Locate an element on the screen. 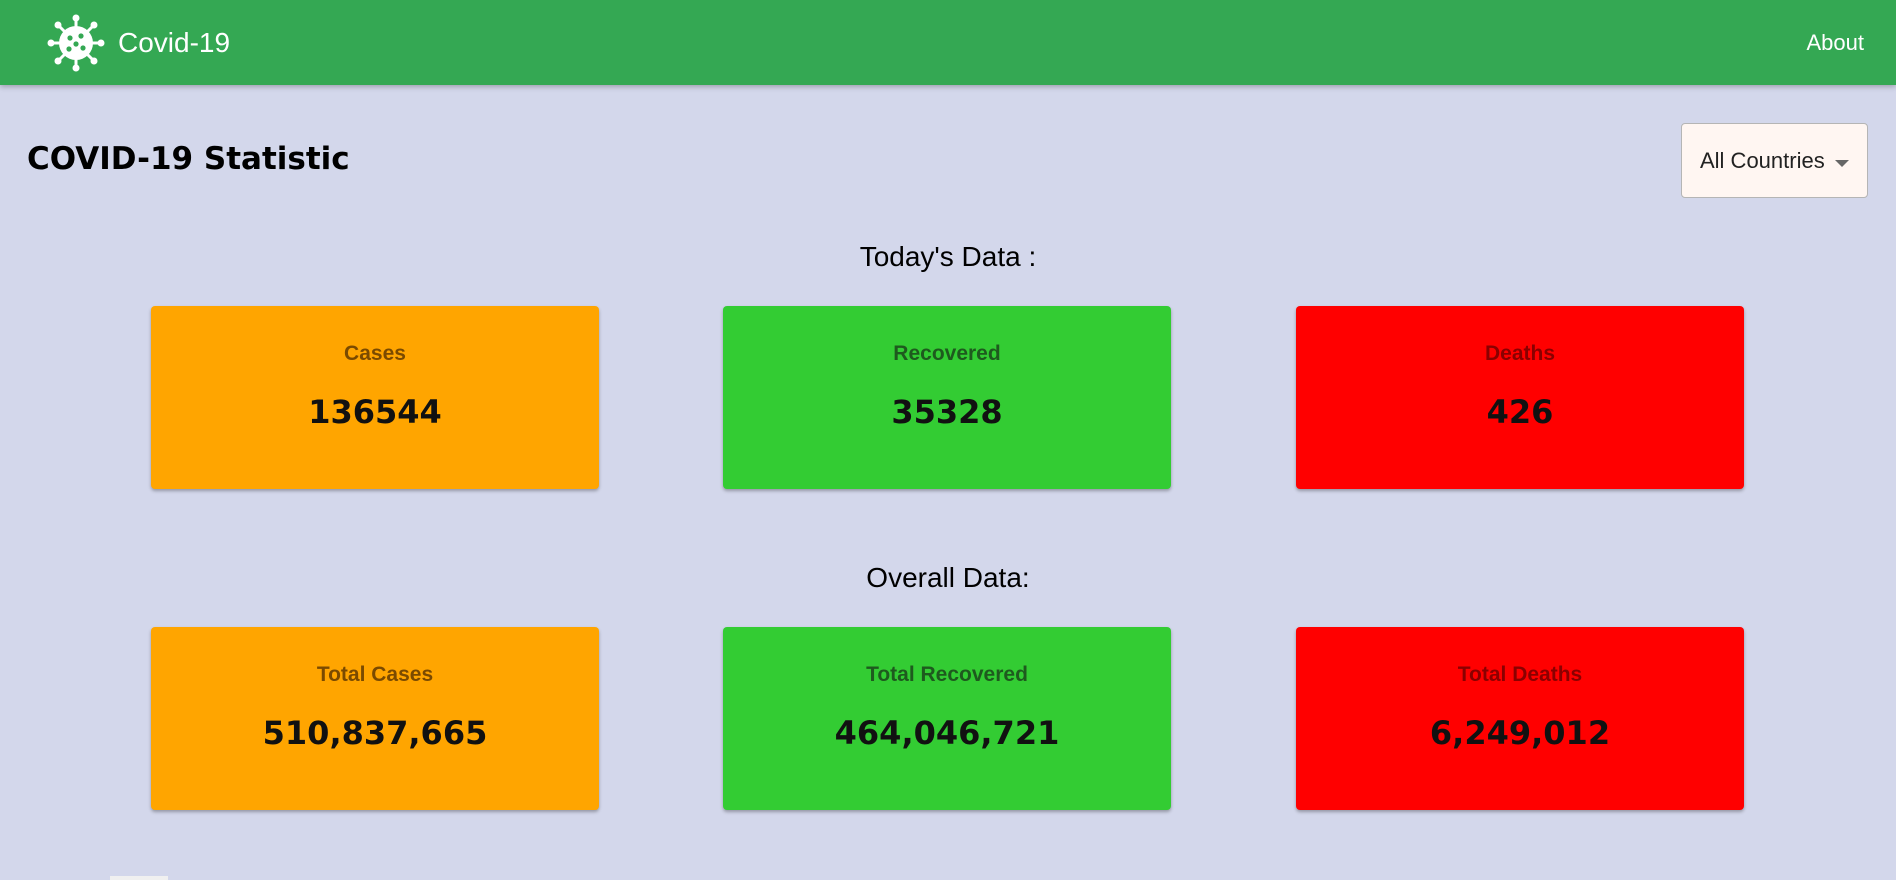 The height and width of the screenshot is (880, 1896). caret-down-icon is located at coordinates (1842, 163).